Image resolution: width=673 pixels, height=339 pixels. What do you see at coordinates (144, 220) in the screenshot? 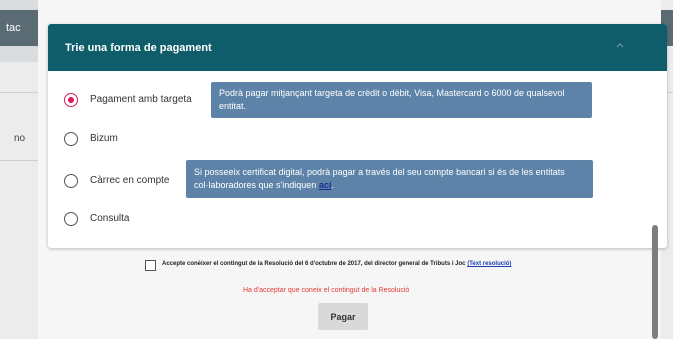
I see `option-inquiry: Consulta` at bounding box center [144, 220].